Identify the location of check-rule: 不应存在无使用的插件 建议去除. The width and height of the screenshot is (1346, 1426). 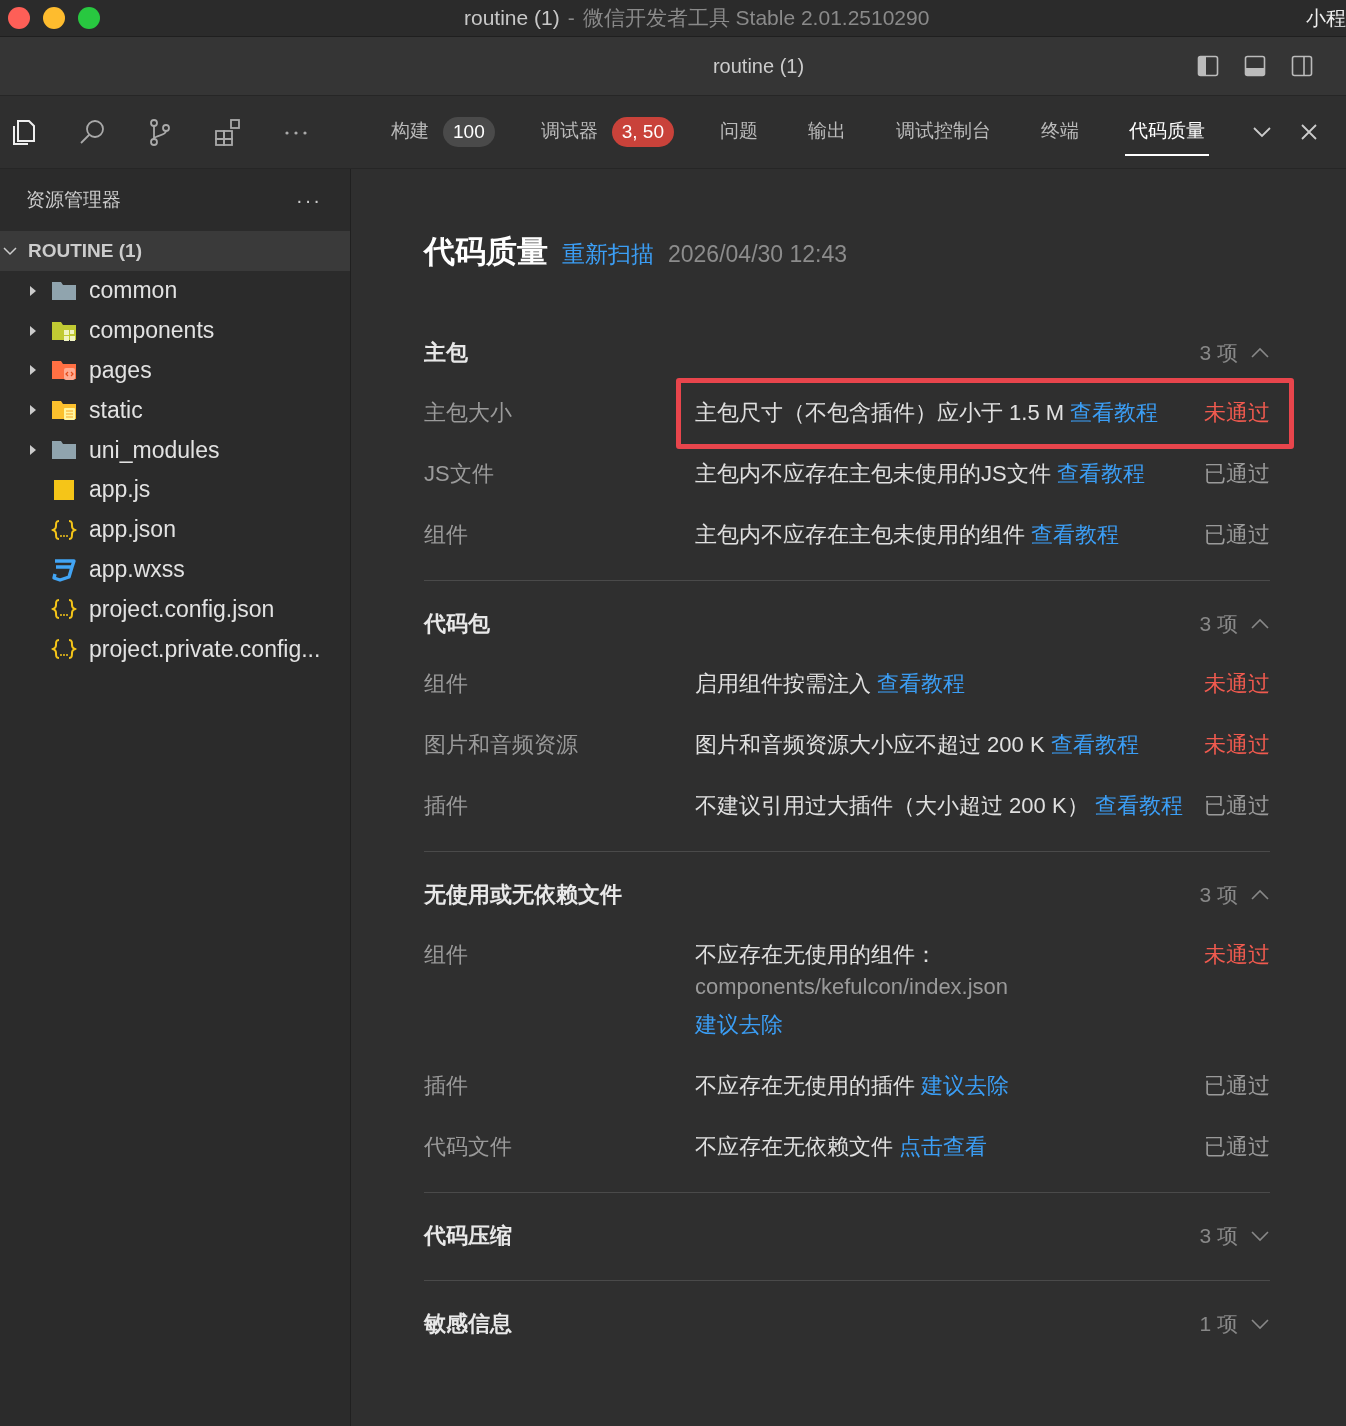
(853, 1086).